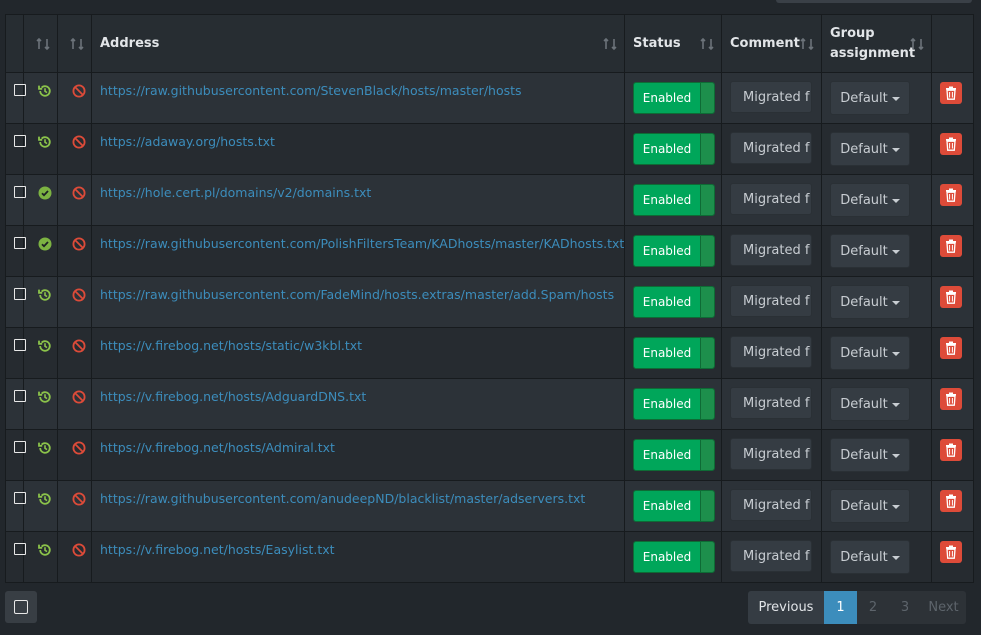 Image resolution: width=981 pixels, height=635 pixels. I want to click on address-link: https://v.firebog.net/hosts/Admiral.txt, so click(217, 447).